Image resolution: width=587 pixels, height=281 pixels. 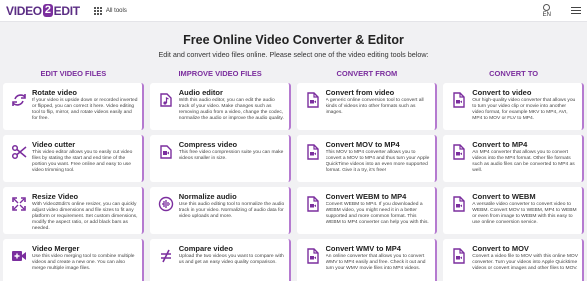 I want to click on resize-icon, so click(x=19, y=212).